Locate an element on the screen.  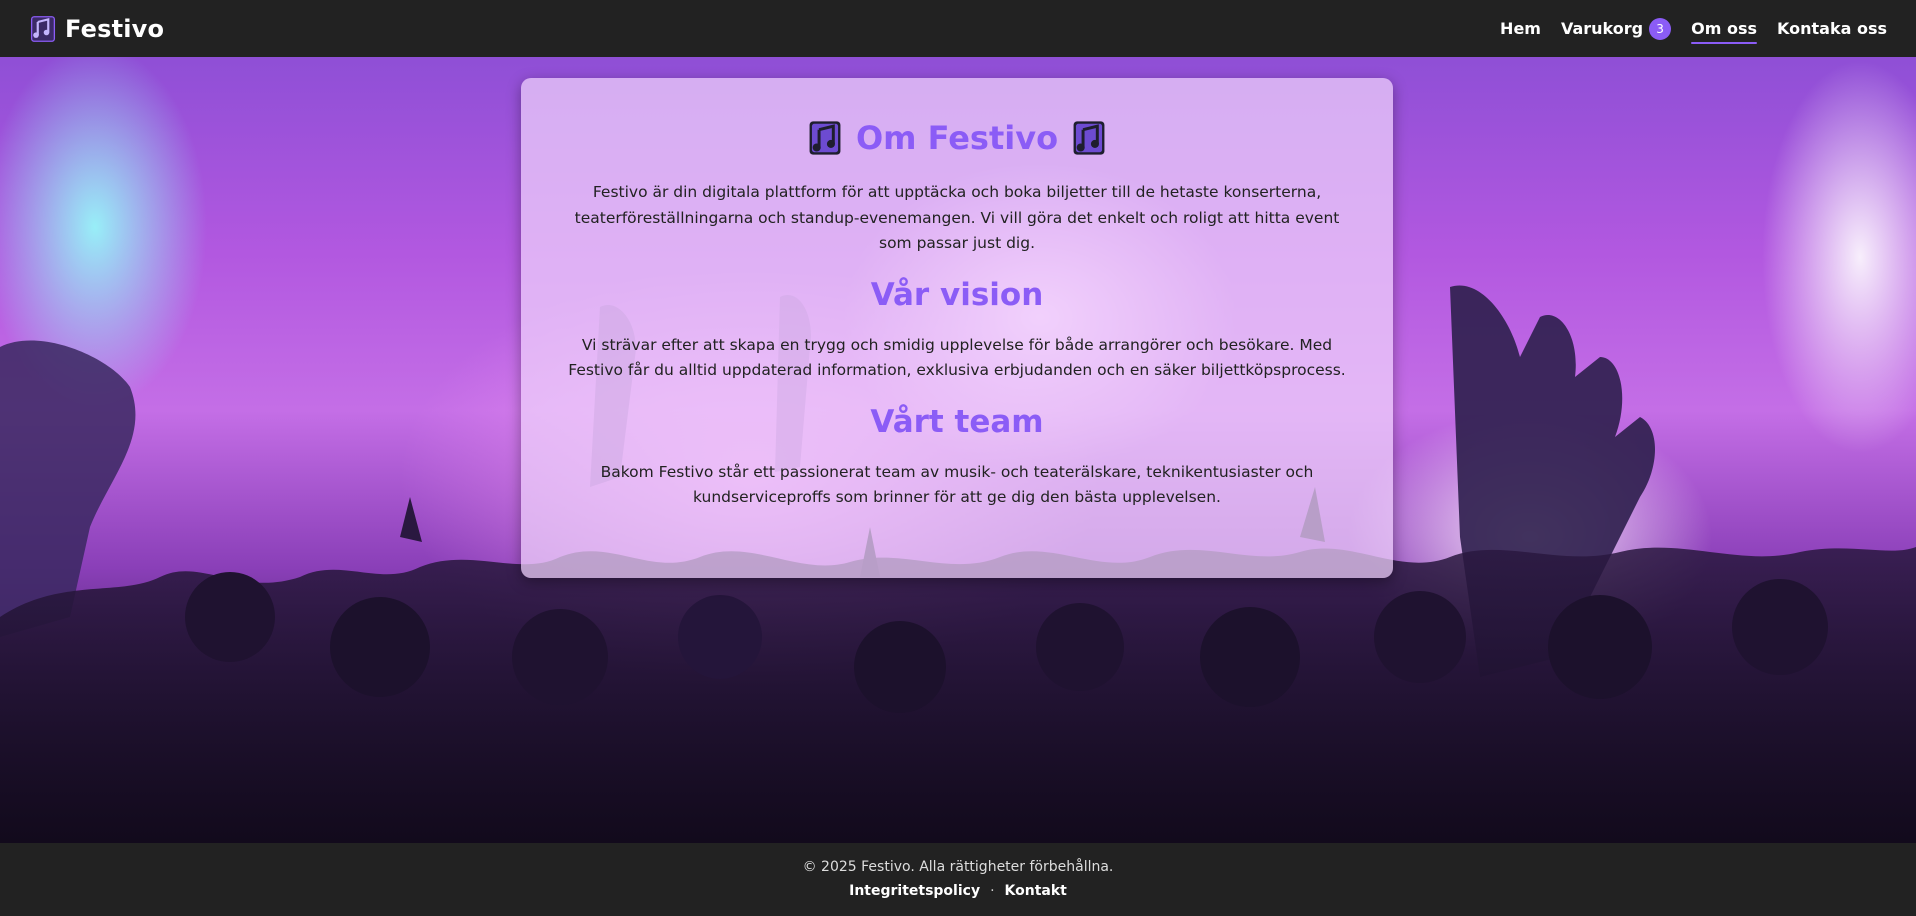
team-heading: Vårt team is located at coordinates (957, 421).